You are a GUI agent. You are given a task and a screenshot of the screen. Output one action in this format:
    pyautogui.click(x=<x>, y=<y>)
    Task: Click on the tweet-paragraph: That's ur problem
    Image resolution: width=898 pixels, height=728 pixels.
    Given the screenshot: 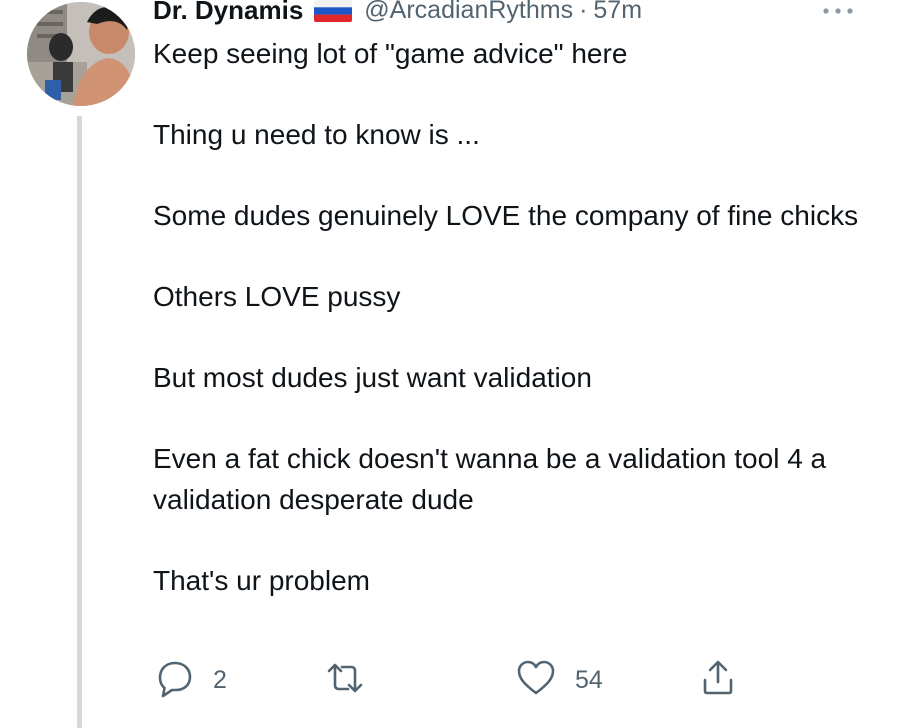 What is the action you would take?
    pyautogui.click(x=261, y=580)
    